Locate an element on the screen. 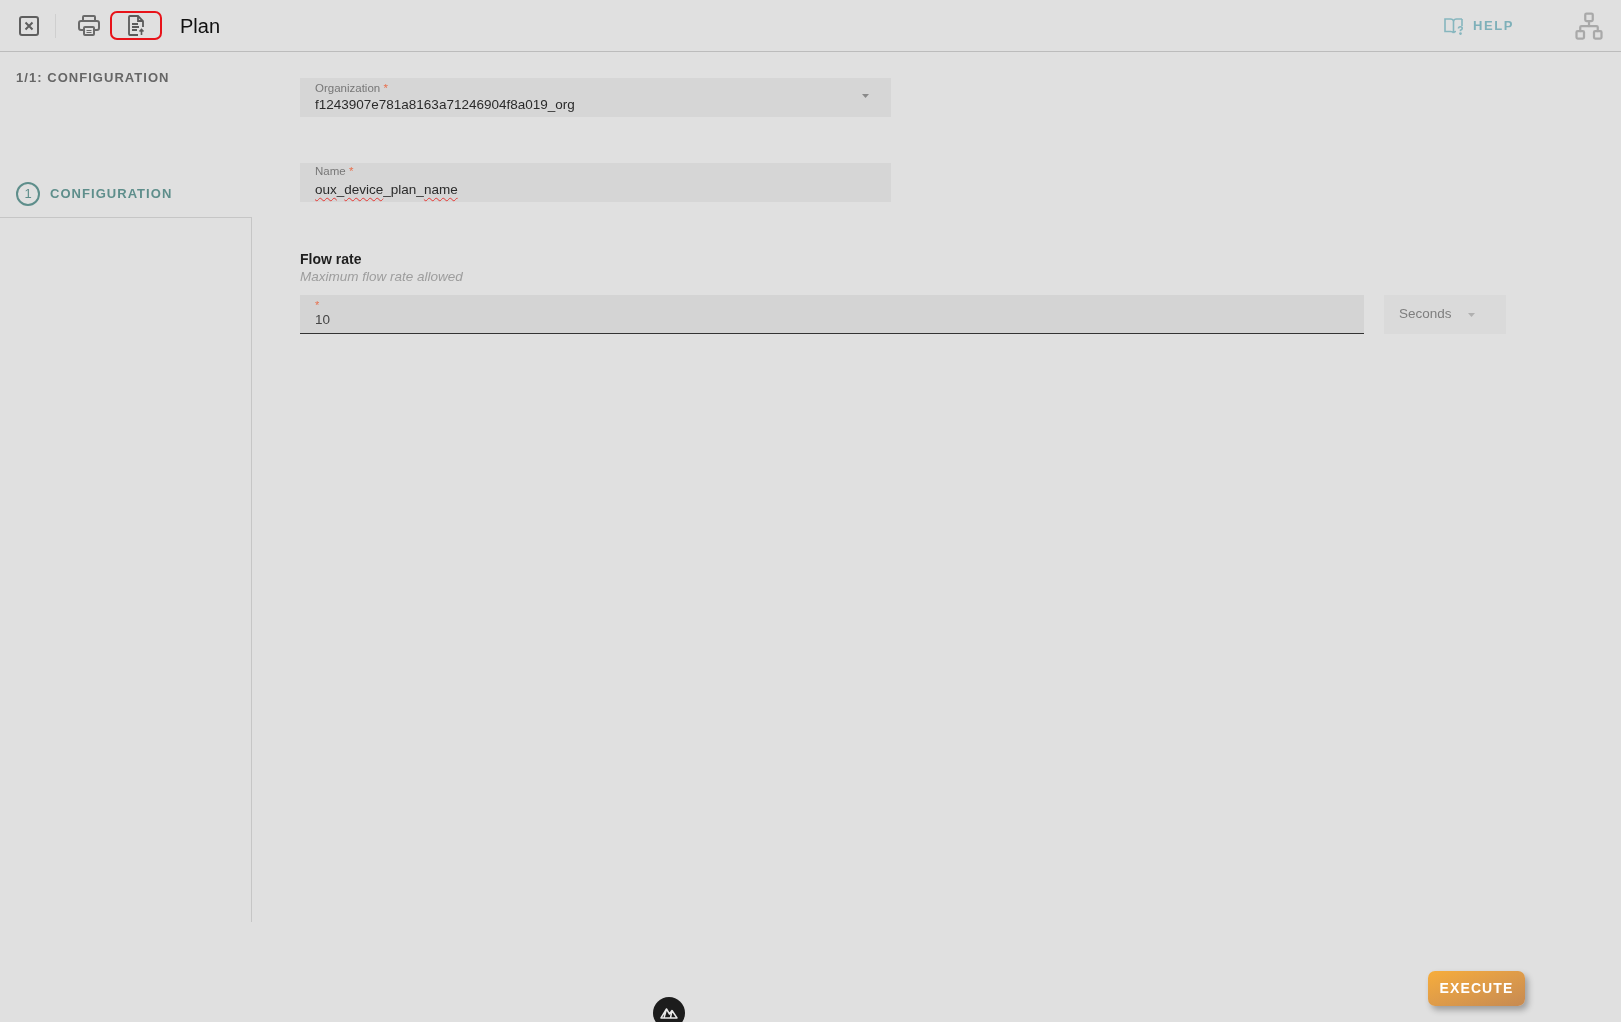  organization-select: Organization * f1243907e781a8163a71246904f8a019_org is located at coordinates (595, 97).